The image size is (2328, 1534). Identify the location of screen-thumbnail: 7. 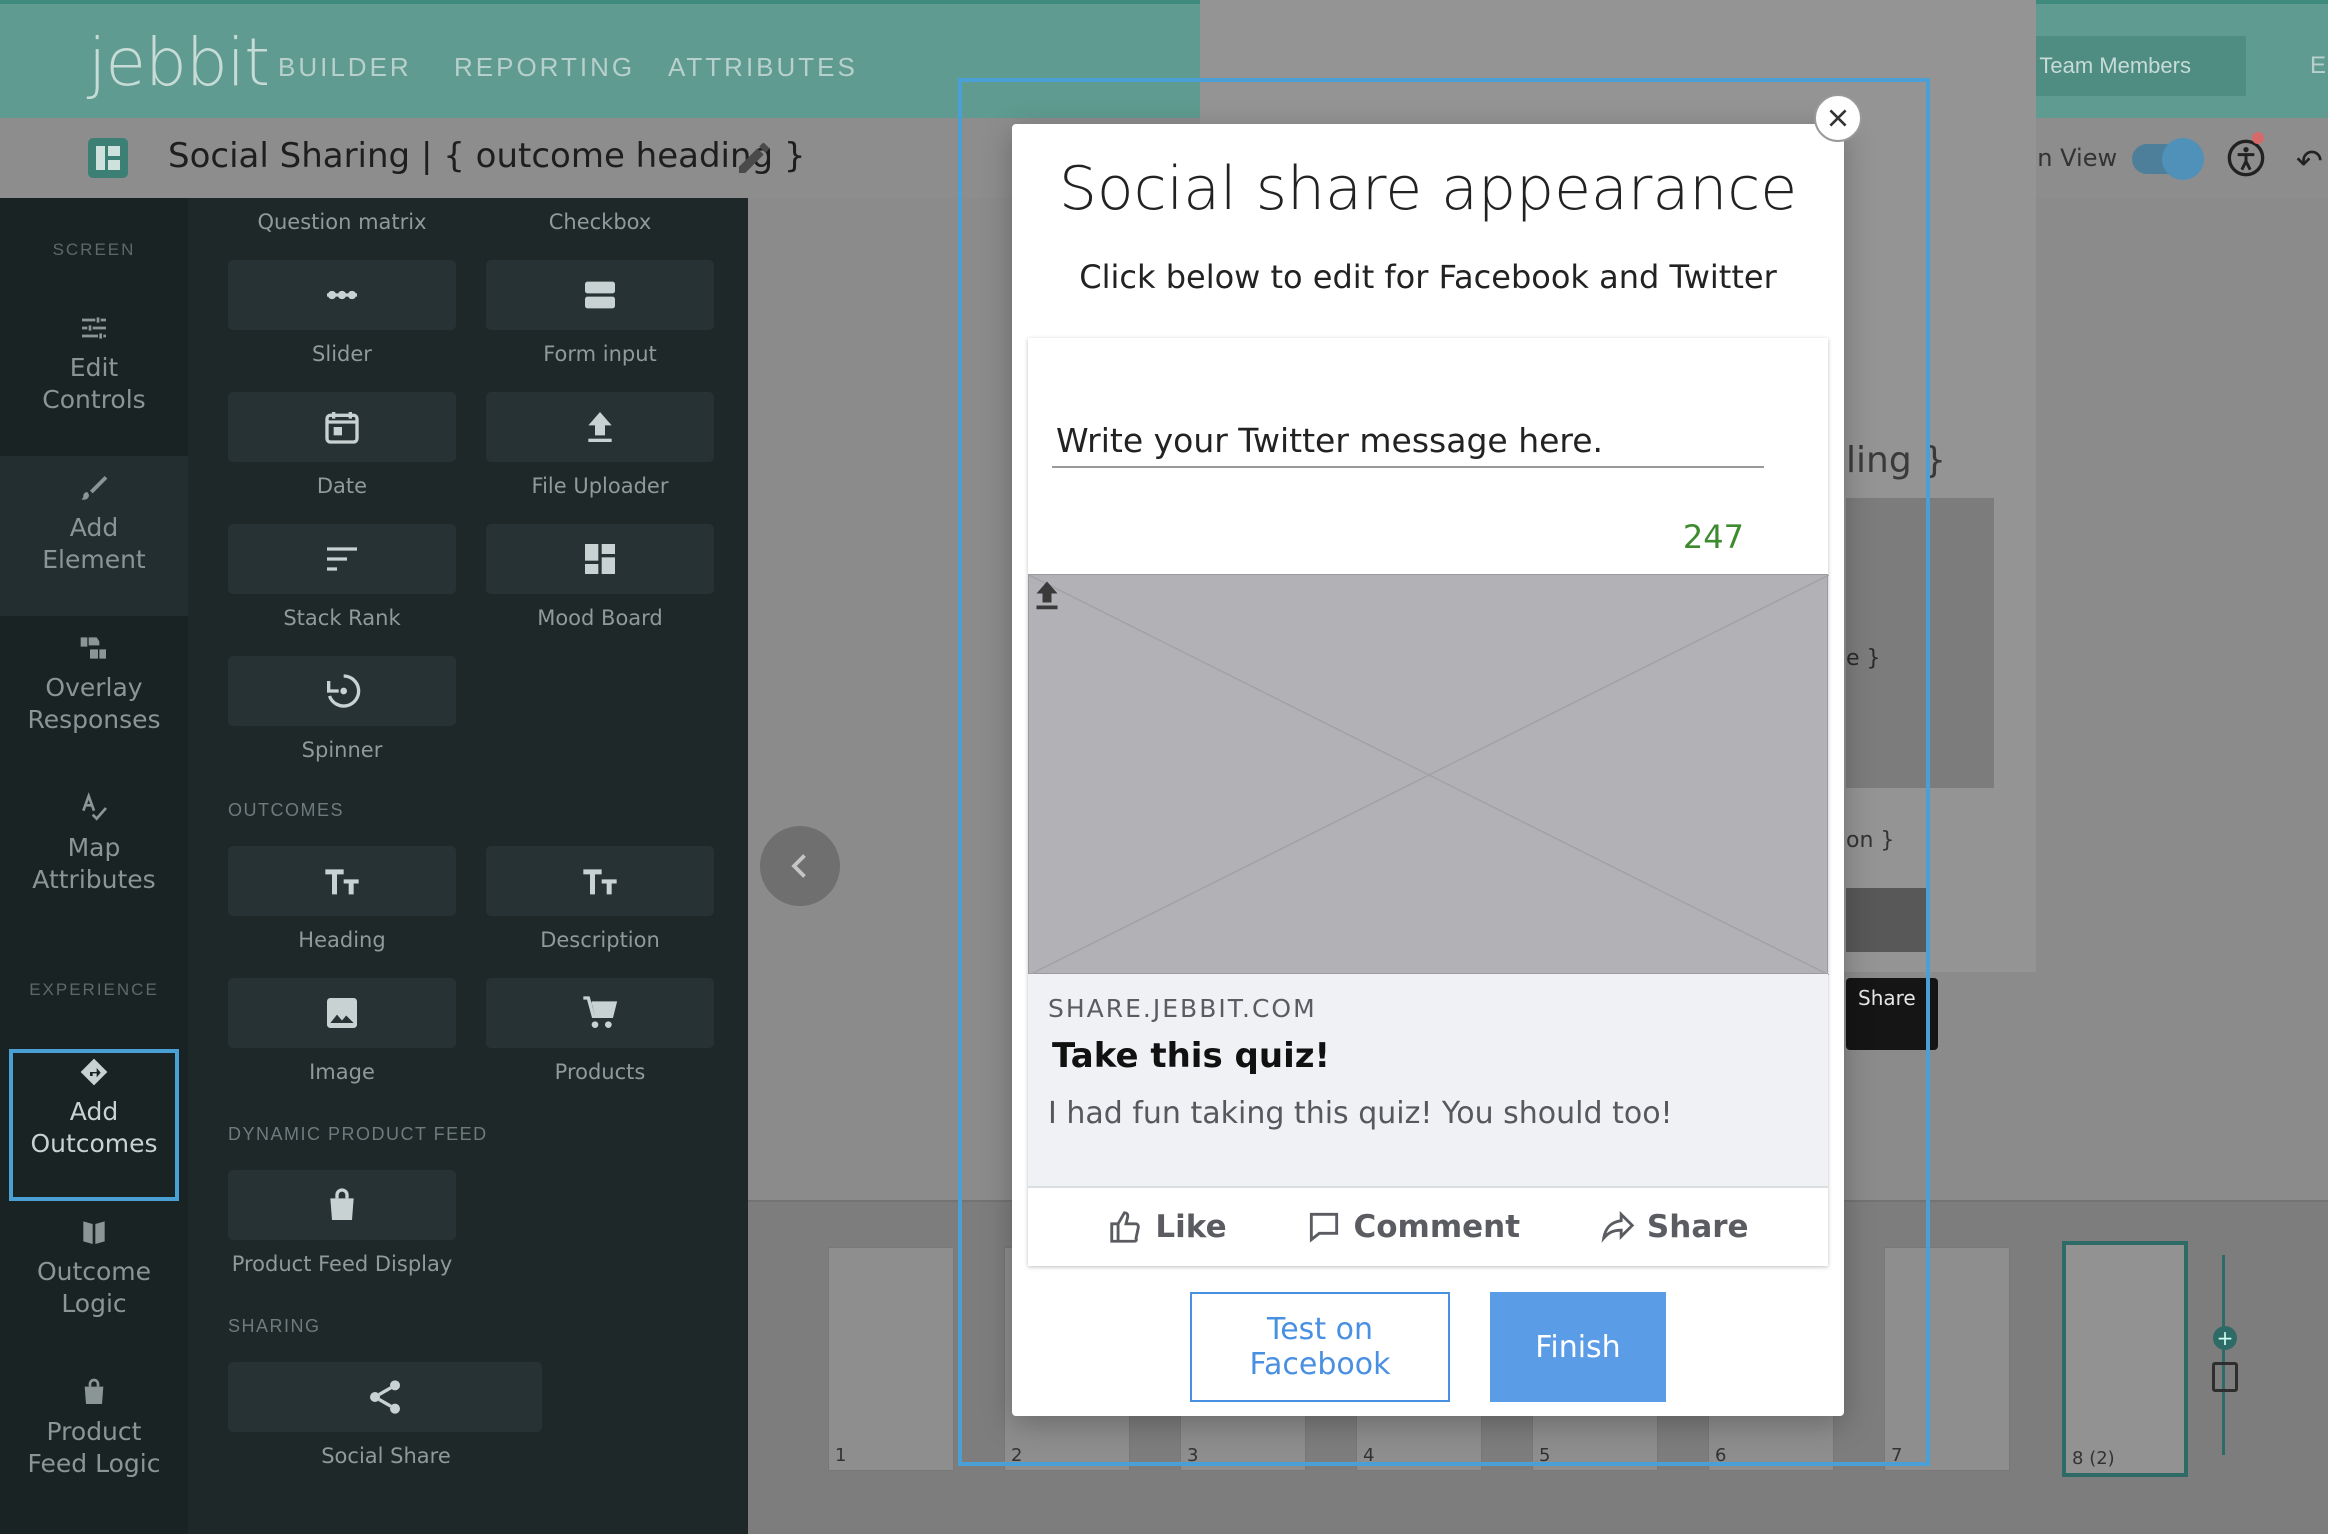
(1947, 1359).